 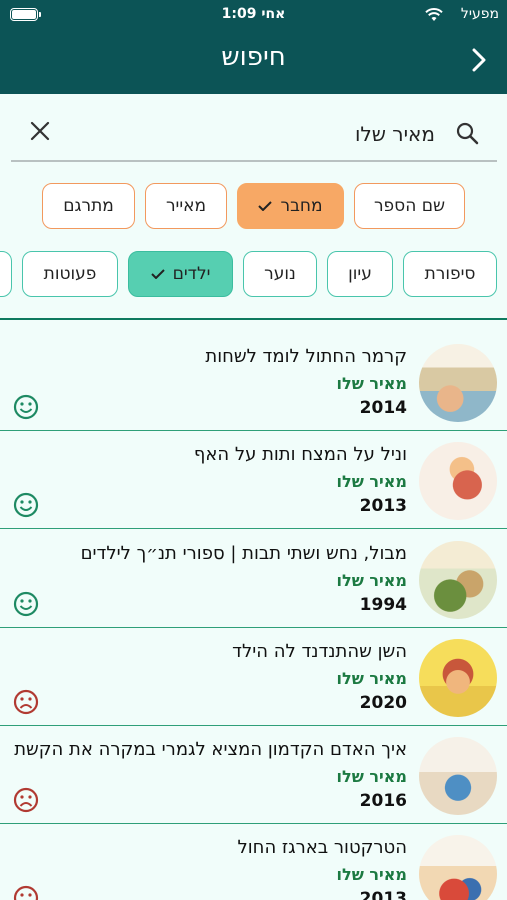 I want to click on filter-label: מחבר, so click(x=301, y=206).